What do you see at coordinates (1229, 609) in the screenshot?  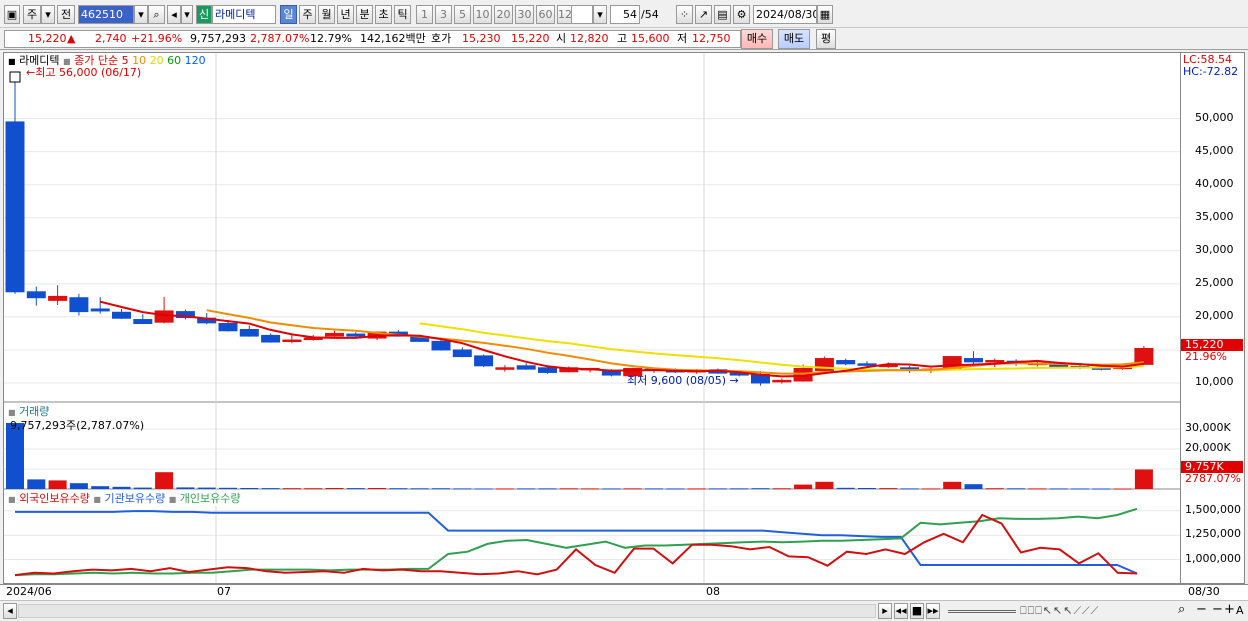 I see `zoom-in-icon: +` at bounding box center [1229, 609].